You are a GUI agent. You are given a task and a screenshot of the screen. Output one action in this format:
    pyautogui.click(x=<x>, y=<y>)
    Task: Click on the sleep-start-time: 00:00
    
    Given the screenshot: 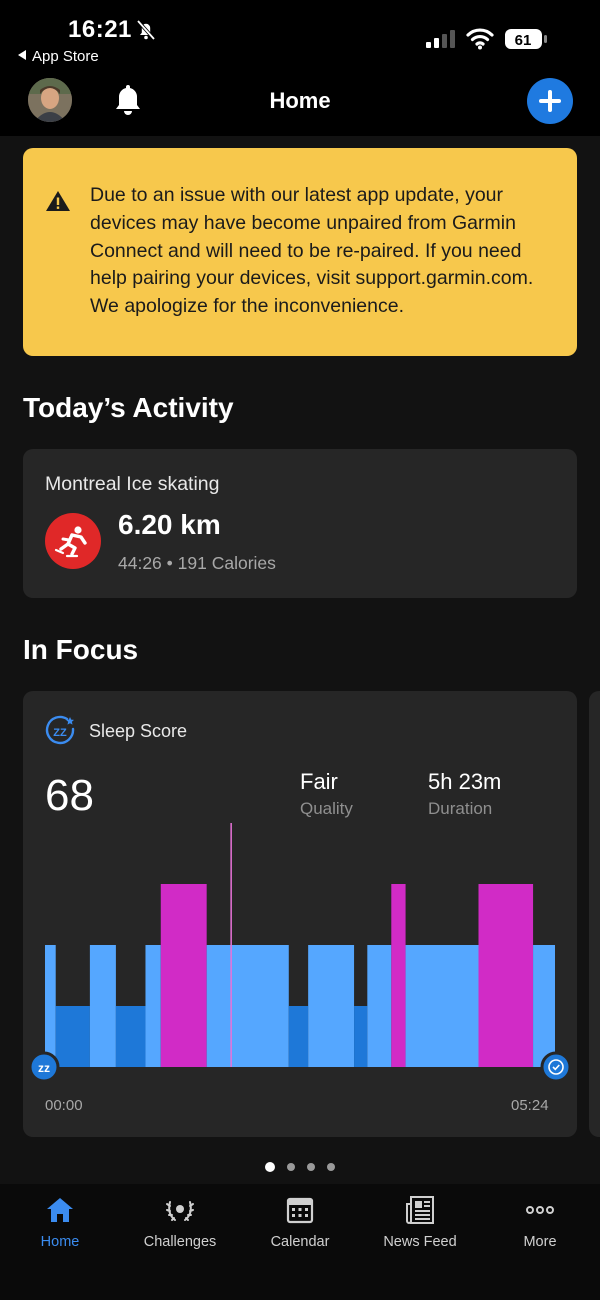 What is the action you would take?
    pyautogui.click(x=64, y=1105)
    